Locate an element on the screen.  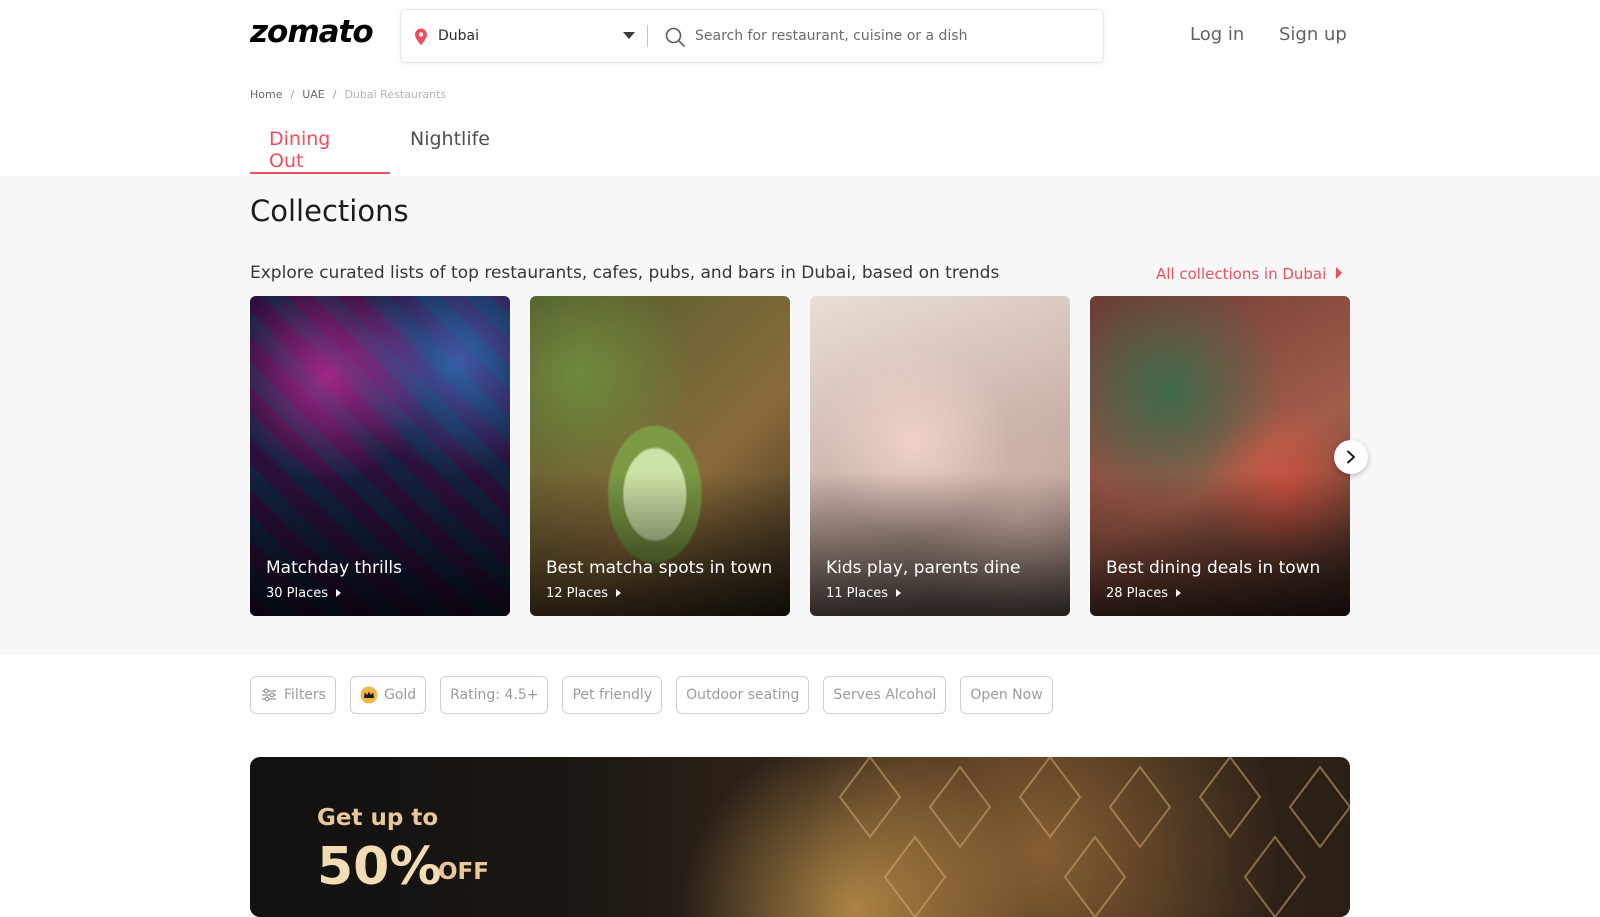
promo-off: OFF is located at coordinates (463, 872).